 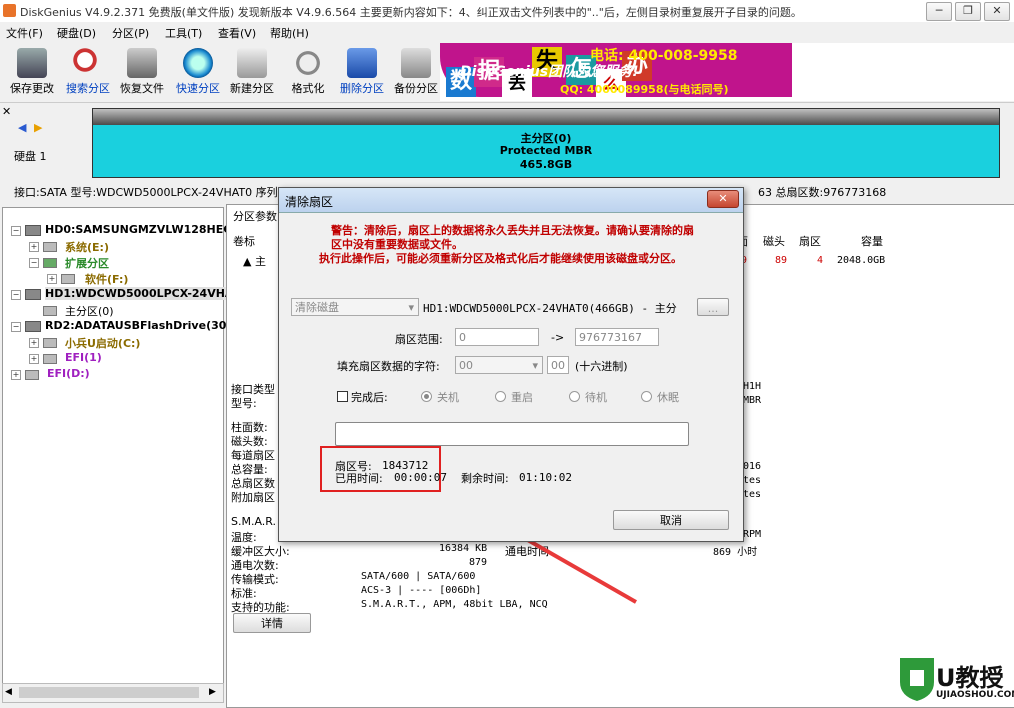 I want to click on promo-phone: 电话: 400-008-9958, so click(x=664, y=56).